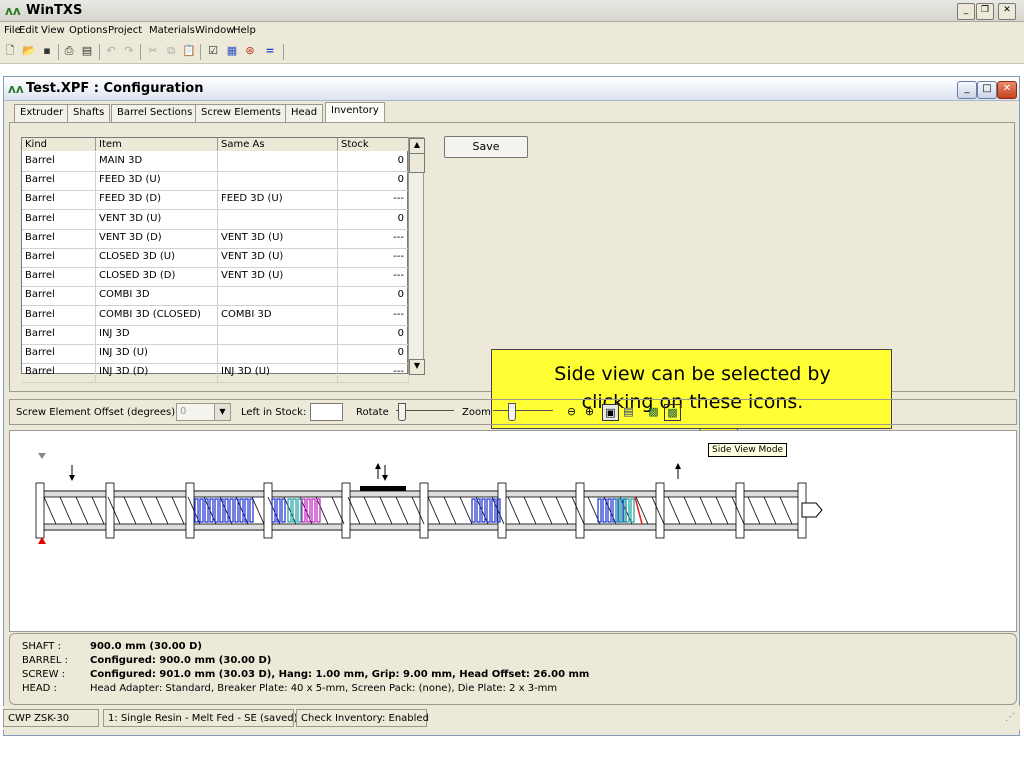  Describe the element at coordinates (1007, 90) in the screenshot. I see `child-close-button: ✕` at that location.